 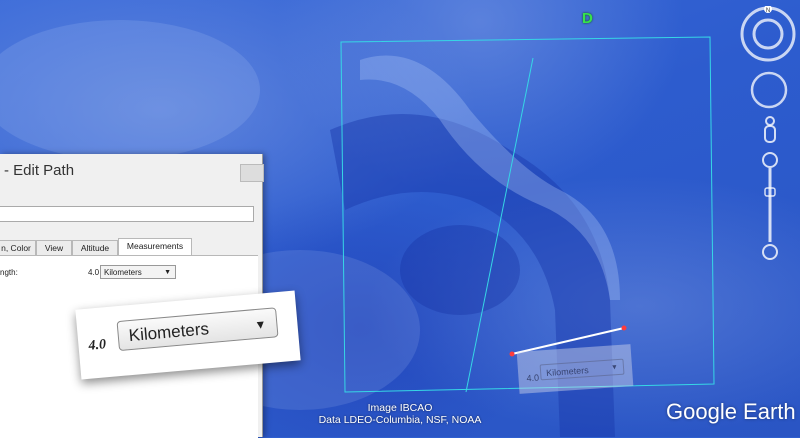 What do you see at coordinates (768, 34) in the screenshot?
I see `compass-control: N` at bounding box center [768, 34].